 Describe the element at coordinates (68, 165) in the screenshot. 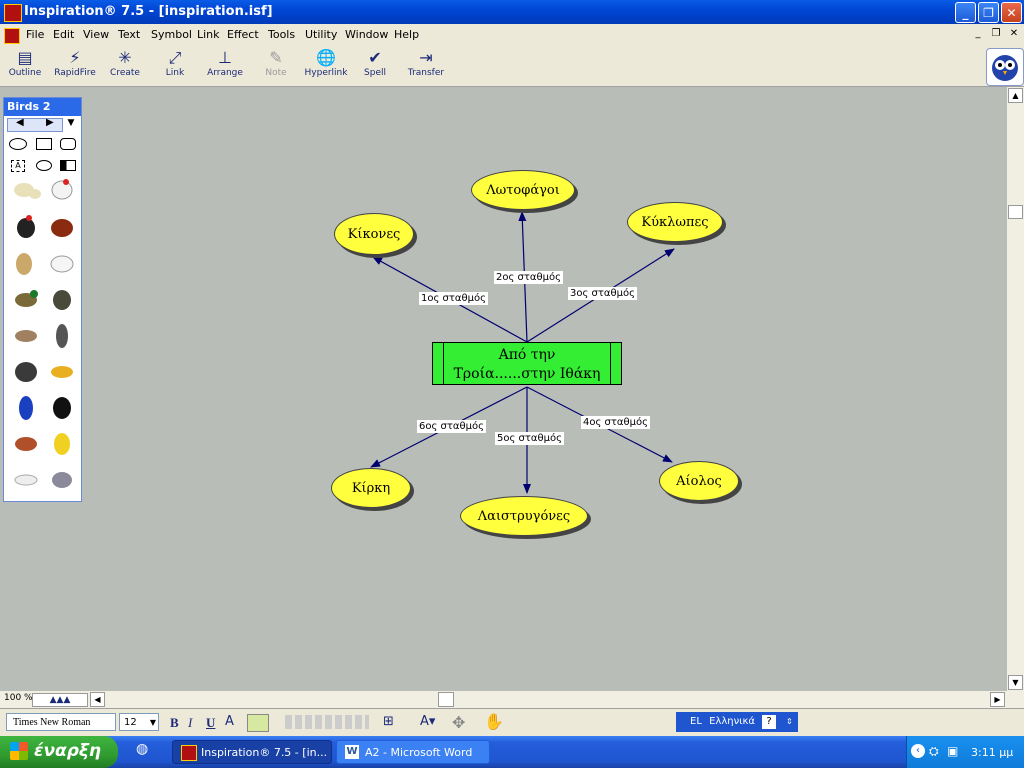

I see `fill-shape-icon` at that location.